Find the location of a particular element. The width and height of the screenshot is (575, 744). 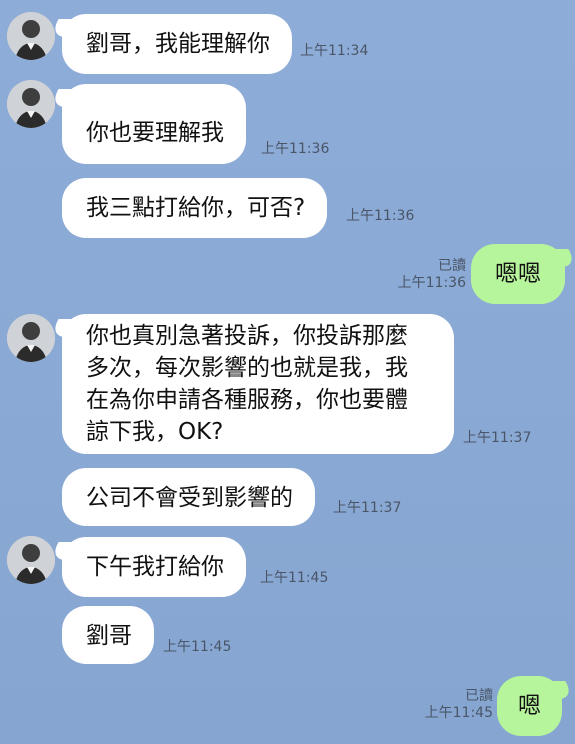

message-text-2: 你也要理解我 is located at coordinates (155, 133).